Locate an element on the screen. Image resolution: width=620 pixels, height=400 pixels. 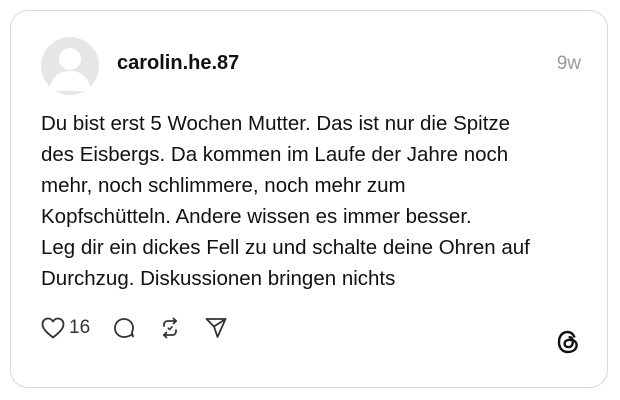
send-icon is located at coordinates (216, 328).